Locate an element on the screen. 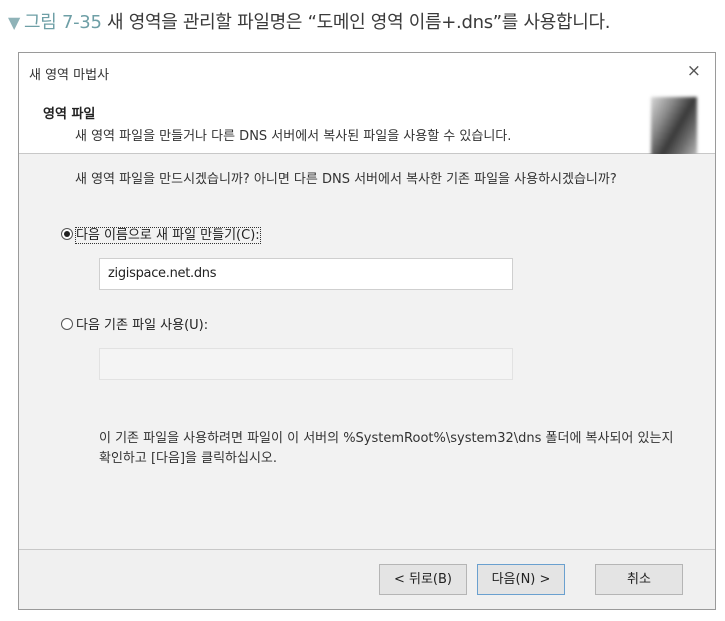  triangle-icon: ▼ is located at coordinates (14, 22).